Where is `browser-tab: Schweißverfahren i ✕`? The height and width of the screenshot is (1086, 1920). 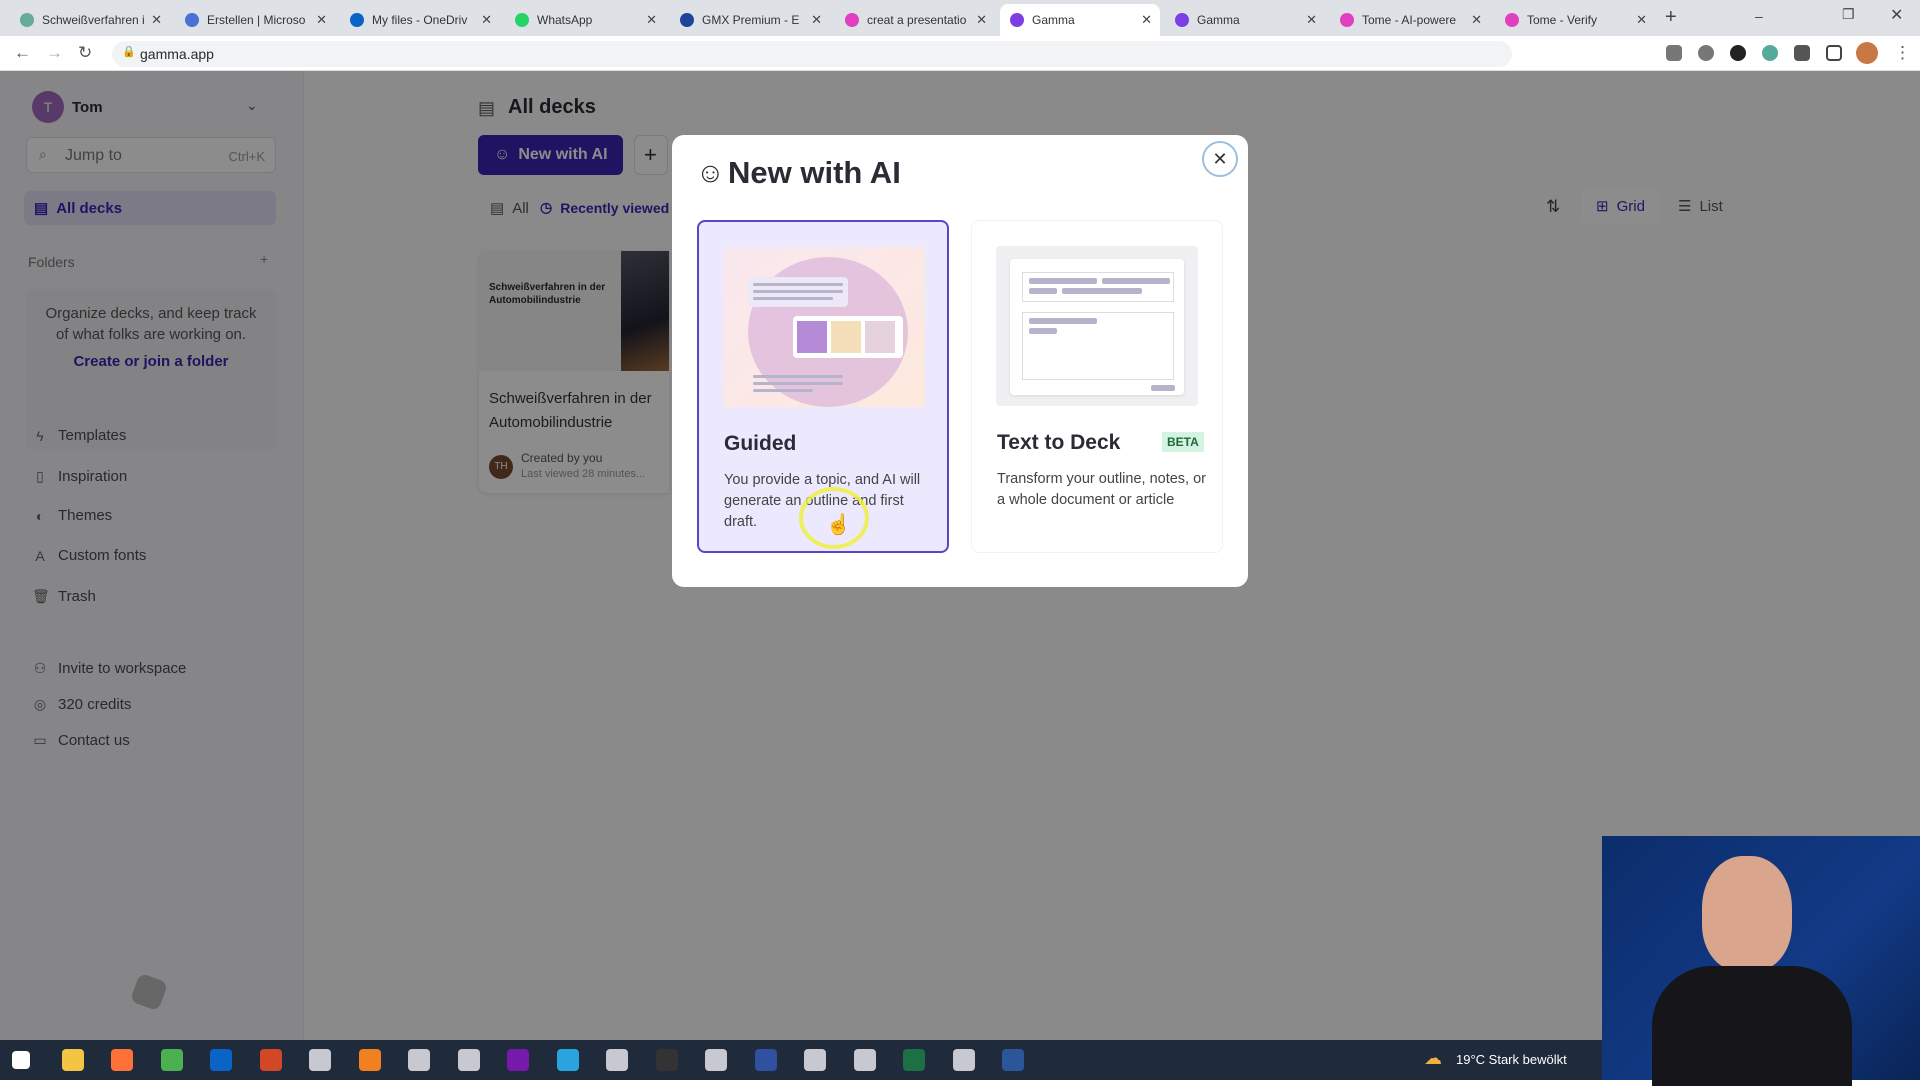
browser-tab: Schweißverfahren i ✕ is located at coordinates (90, 20).